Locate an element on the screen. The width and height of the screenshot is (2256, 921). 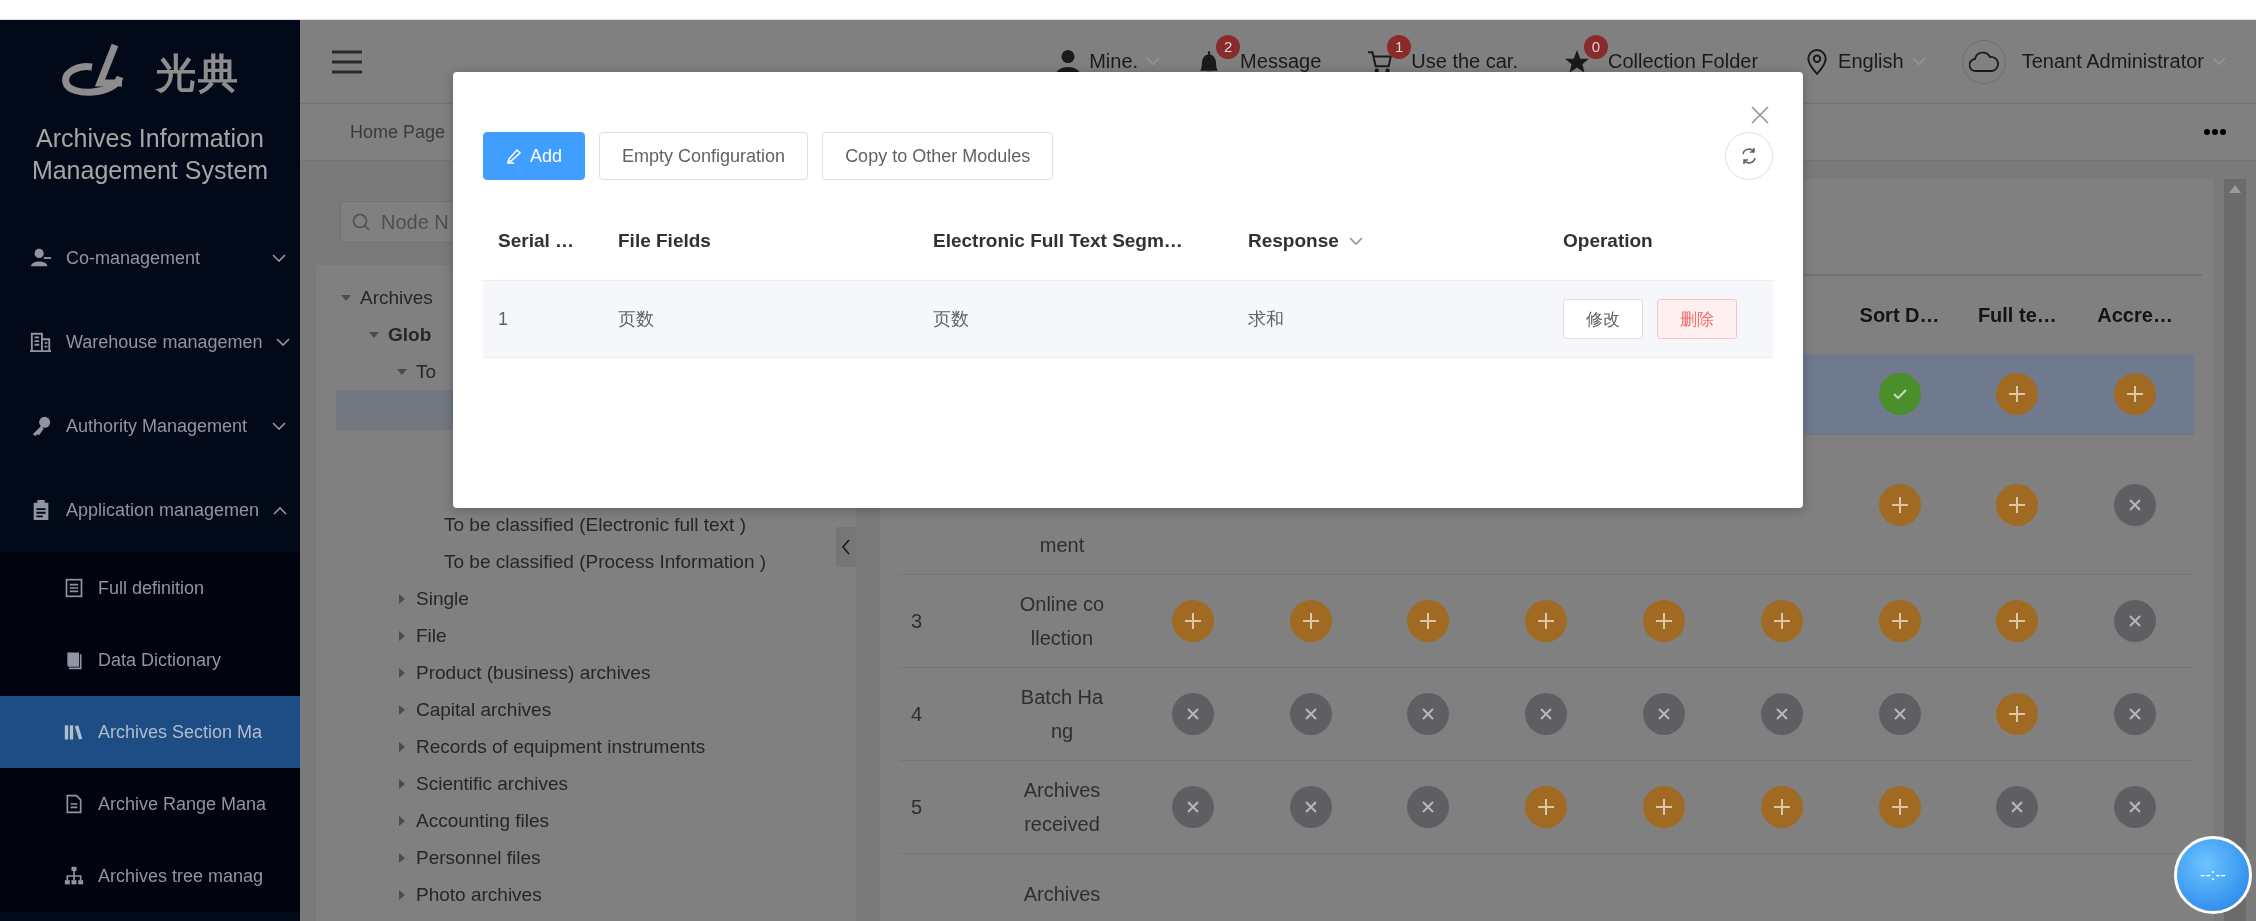
table-row: 5 Archives received is located at coordinates (1547, 807).